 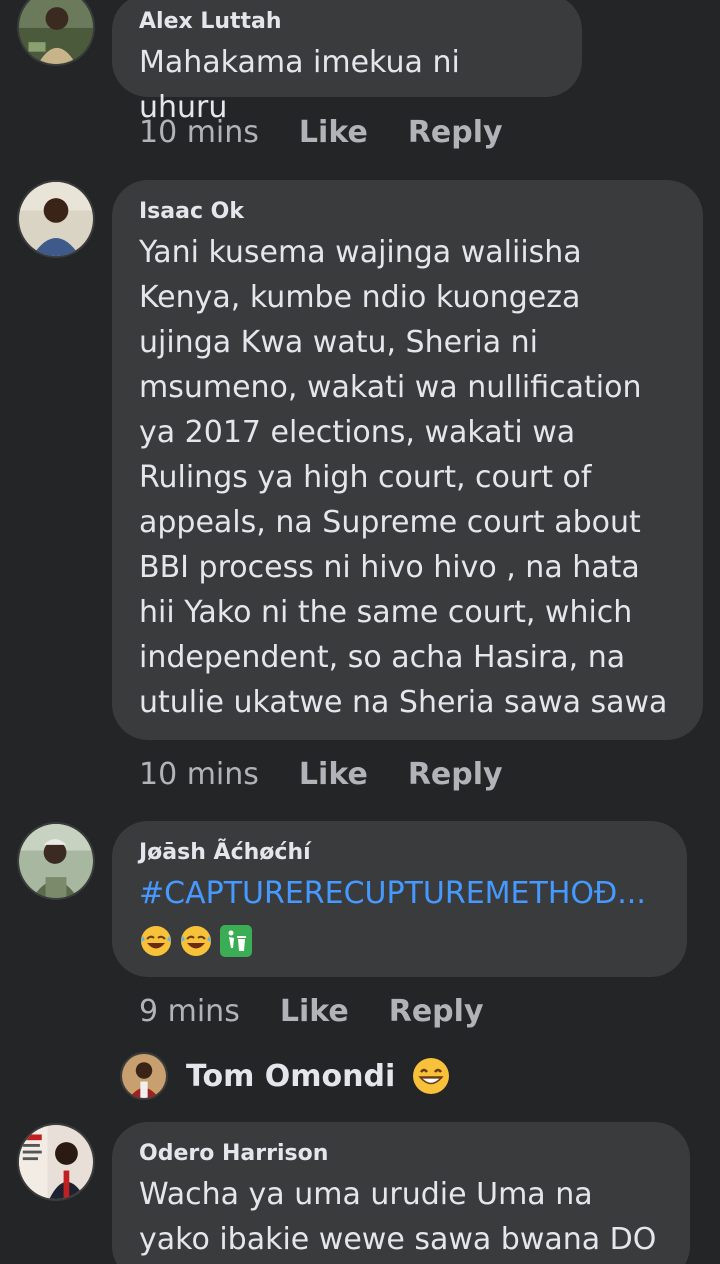 What do you see at coordinates (399, 853) in the screenshot?
I see `comment-author: Jøāsh Ãćhøćhí` at bounding box center [399, 853].